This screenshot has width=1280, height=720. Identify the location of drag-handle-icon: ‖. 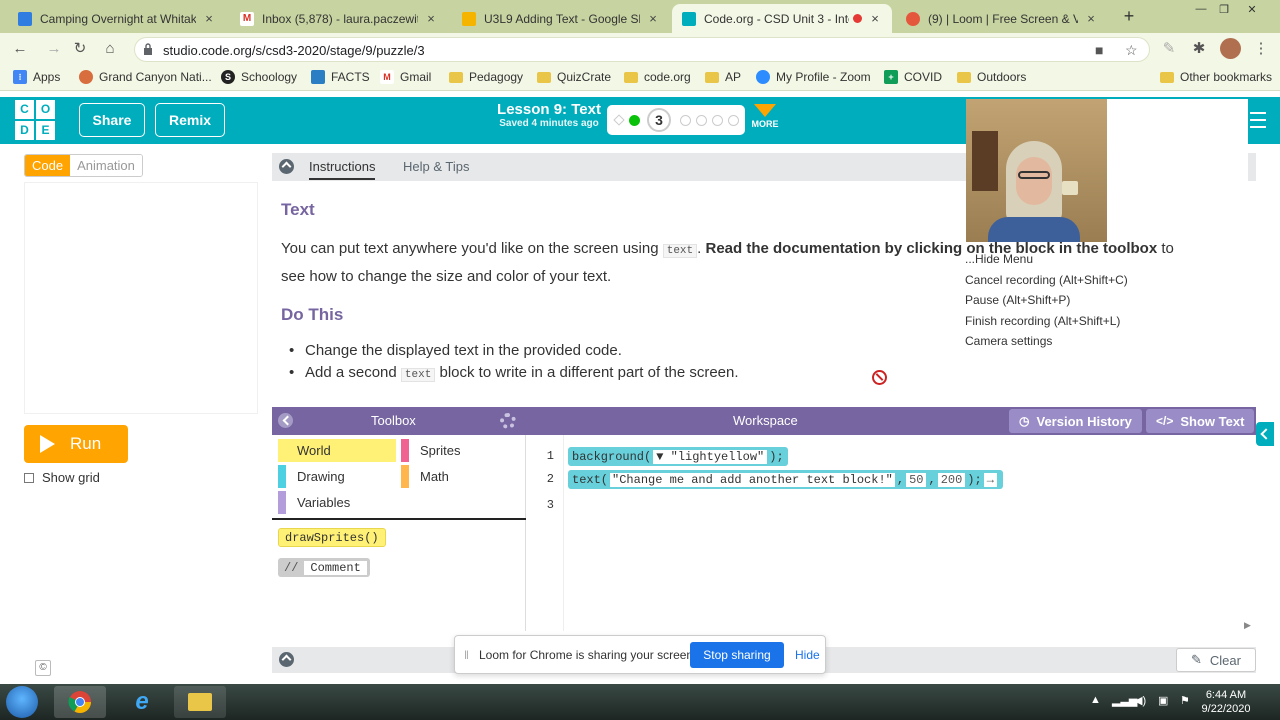
(466, 655).